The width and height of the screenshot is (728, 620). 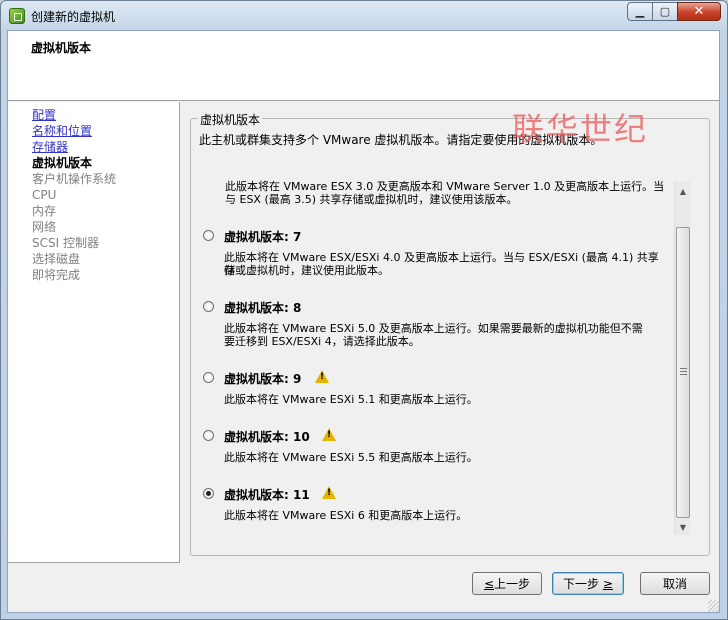 What do you see at coordinates (44, 211) in the screenshot?
I see `sidebar-item-memory: 内存` at bounding box center [44, 211].